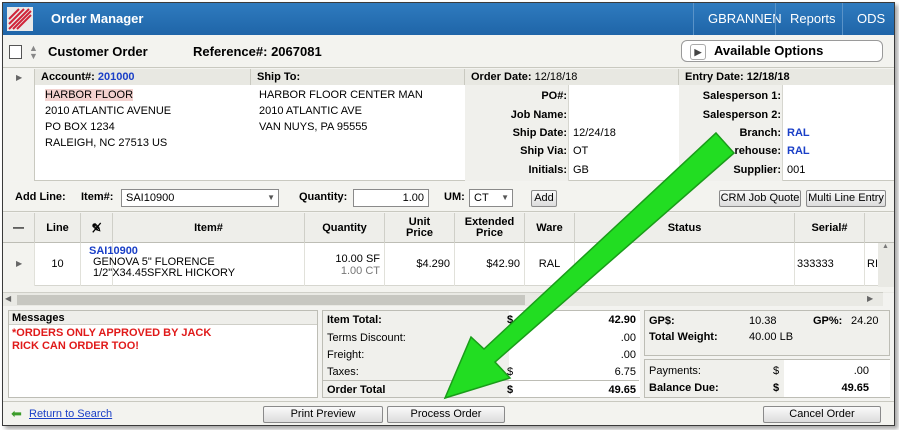 Image resolution: width=899 pixels, height=430 pixels. I want to click on scroll-thumb, so click(271, 300).